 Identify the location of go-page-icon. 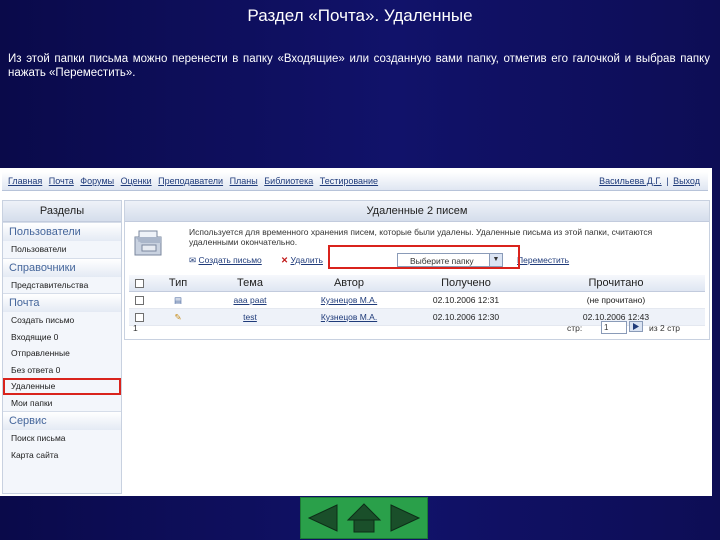
(636, 326).